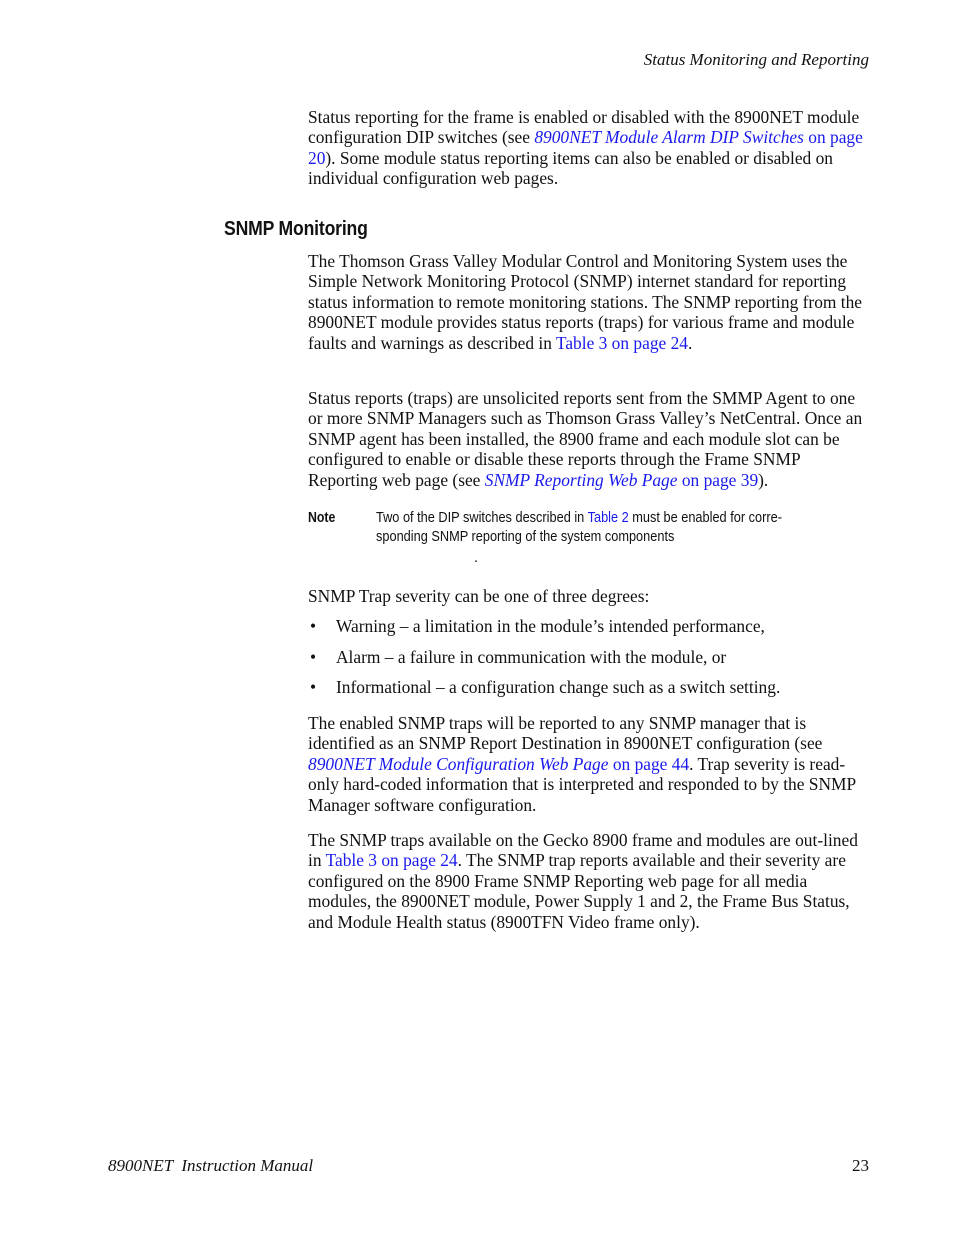 The width and height of the screenshot is (954, 1235). I want to click on note-text-mid: must be enabled for corre-, so click(705, 518).